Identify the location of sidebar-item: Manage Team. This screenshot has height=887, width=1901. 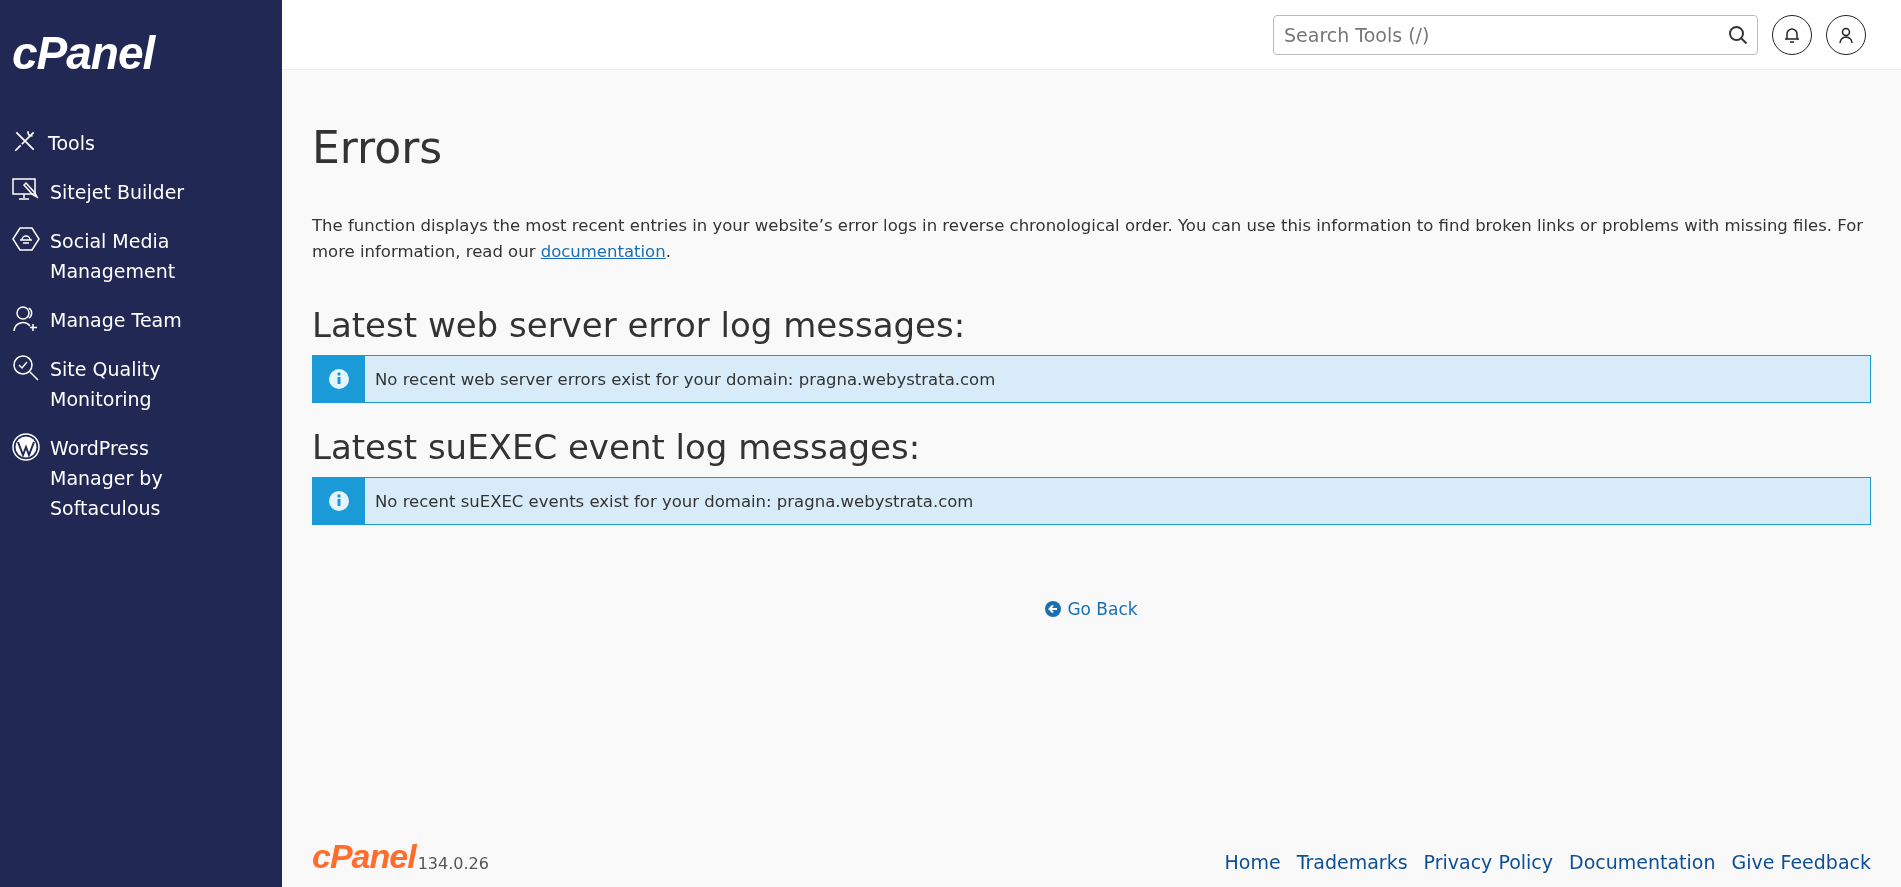
(147, 320).